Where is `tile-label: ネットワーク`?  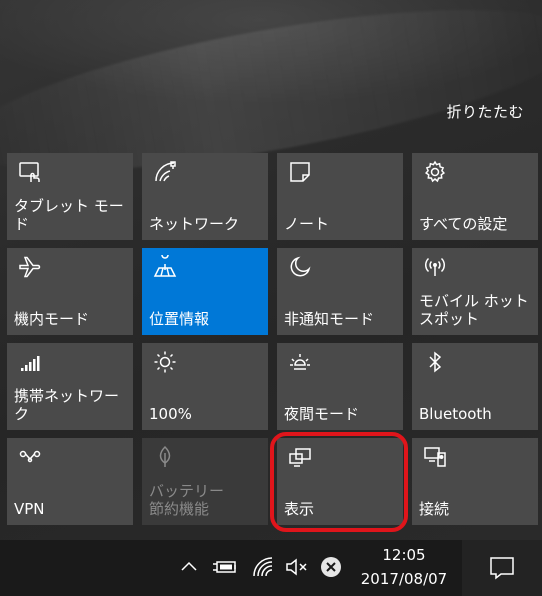 tile-label: ネットワーク is located at coordinates (194, 224).